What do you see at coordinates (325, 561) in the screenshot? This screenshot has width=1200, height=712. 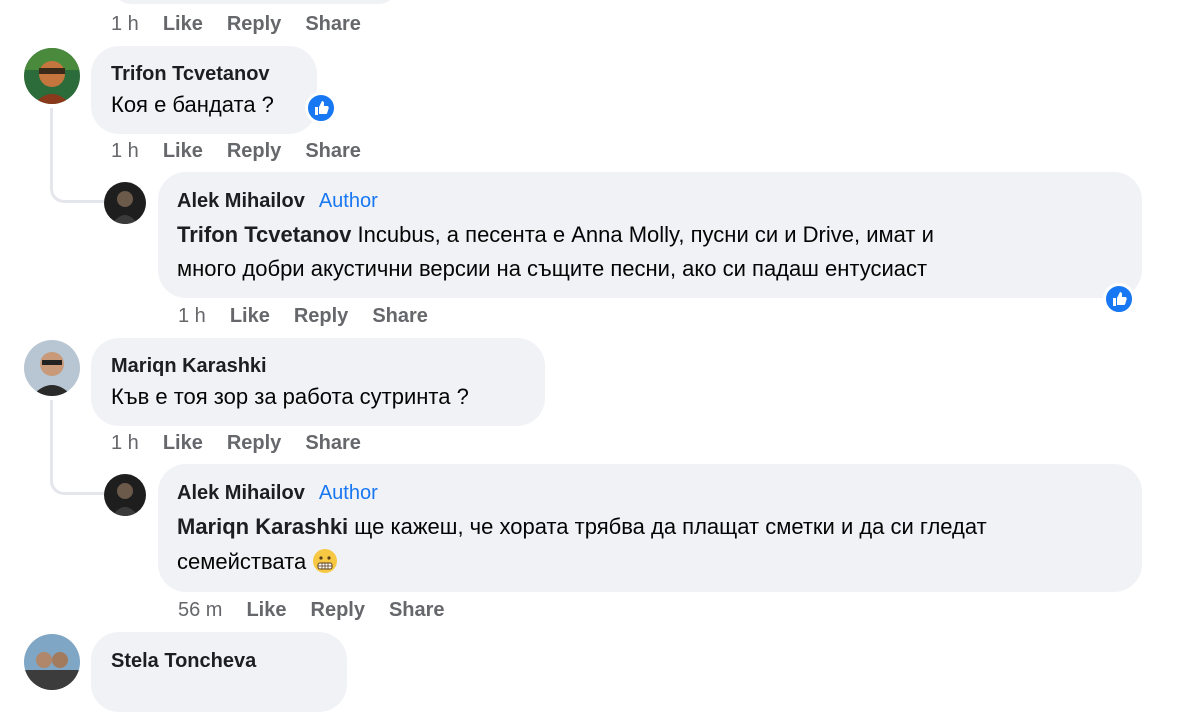 I see `grimacing-face-emoji` at bounding box center [325, 561].